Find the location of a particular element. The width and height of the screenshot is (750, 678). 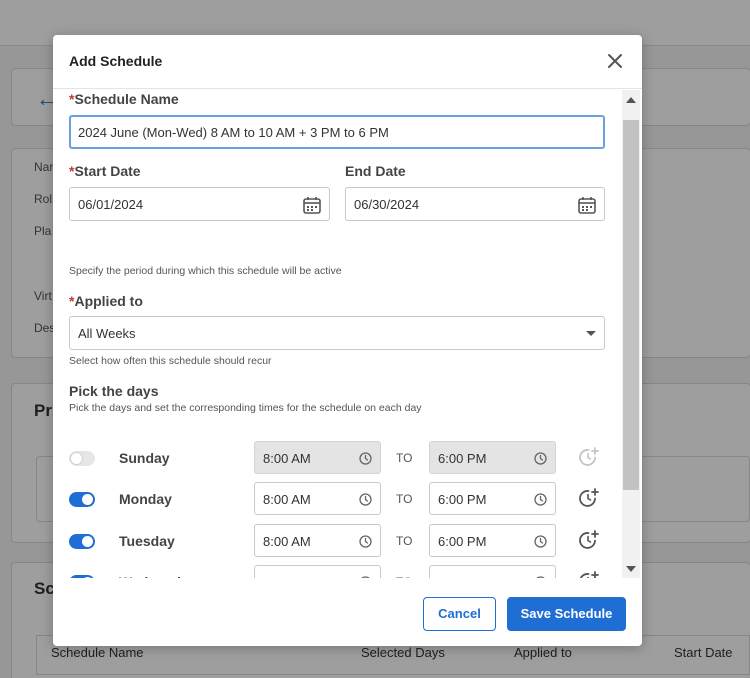

day-row-sunday: Sunday 8:00 AM TO 6:00 PM is located at coordinates (338, 458).